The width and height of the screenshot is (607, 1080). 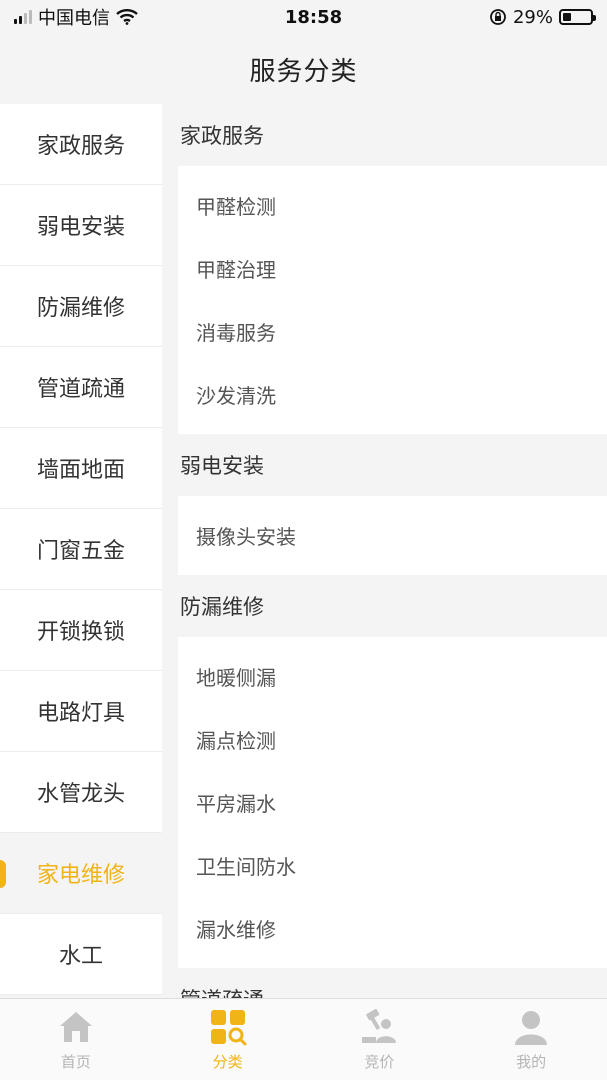 What do you see at coordinates (379, 1025) in the screenshot?
I see `bid-icon` at bounding box center [379, 1025].